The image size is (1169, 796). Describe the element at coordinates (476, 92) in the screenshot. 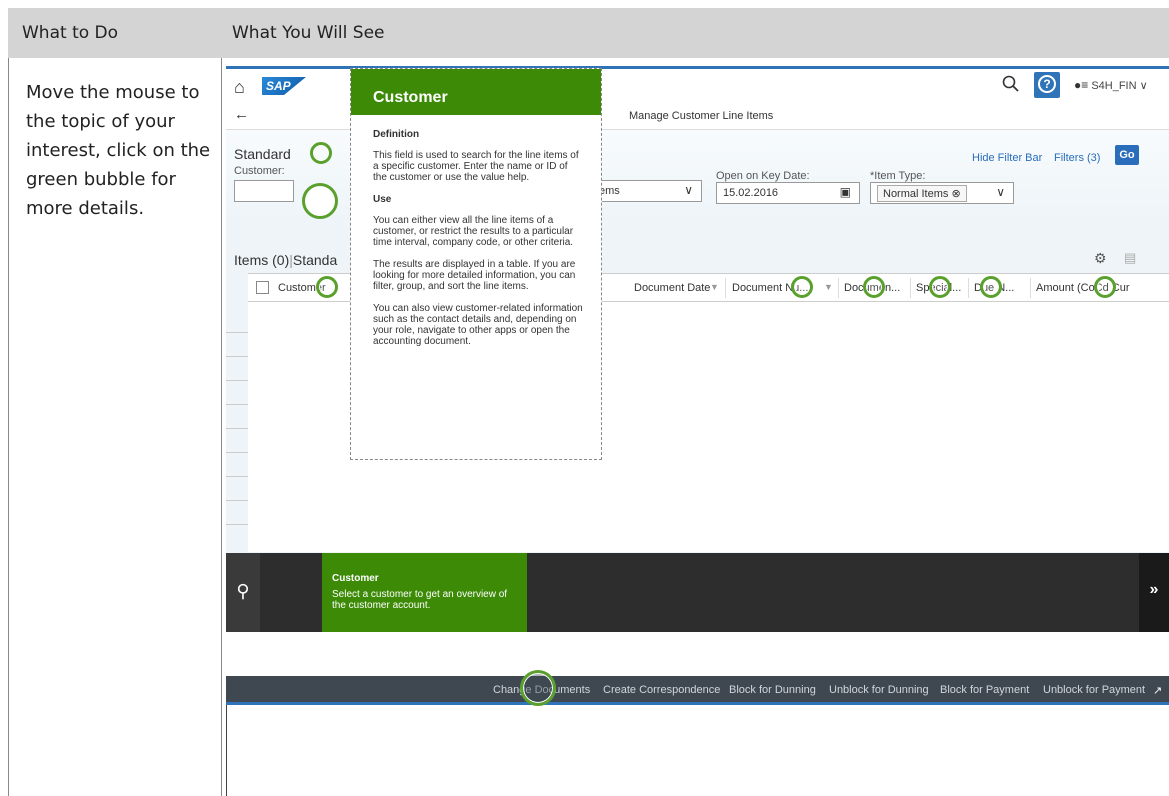

I see `tooltip-title: Customer` at that location.